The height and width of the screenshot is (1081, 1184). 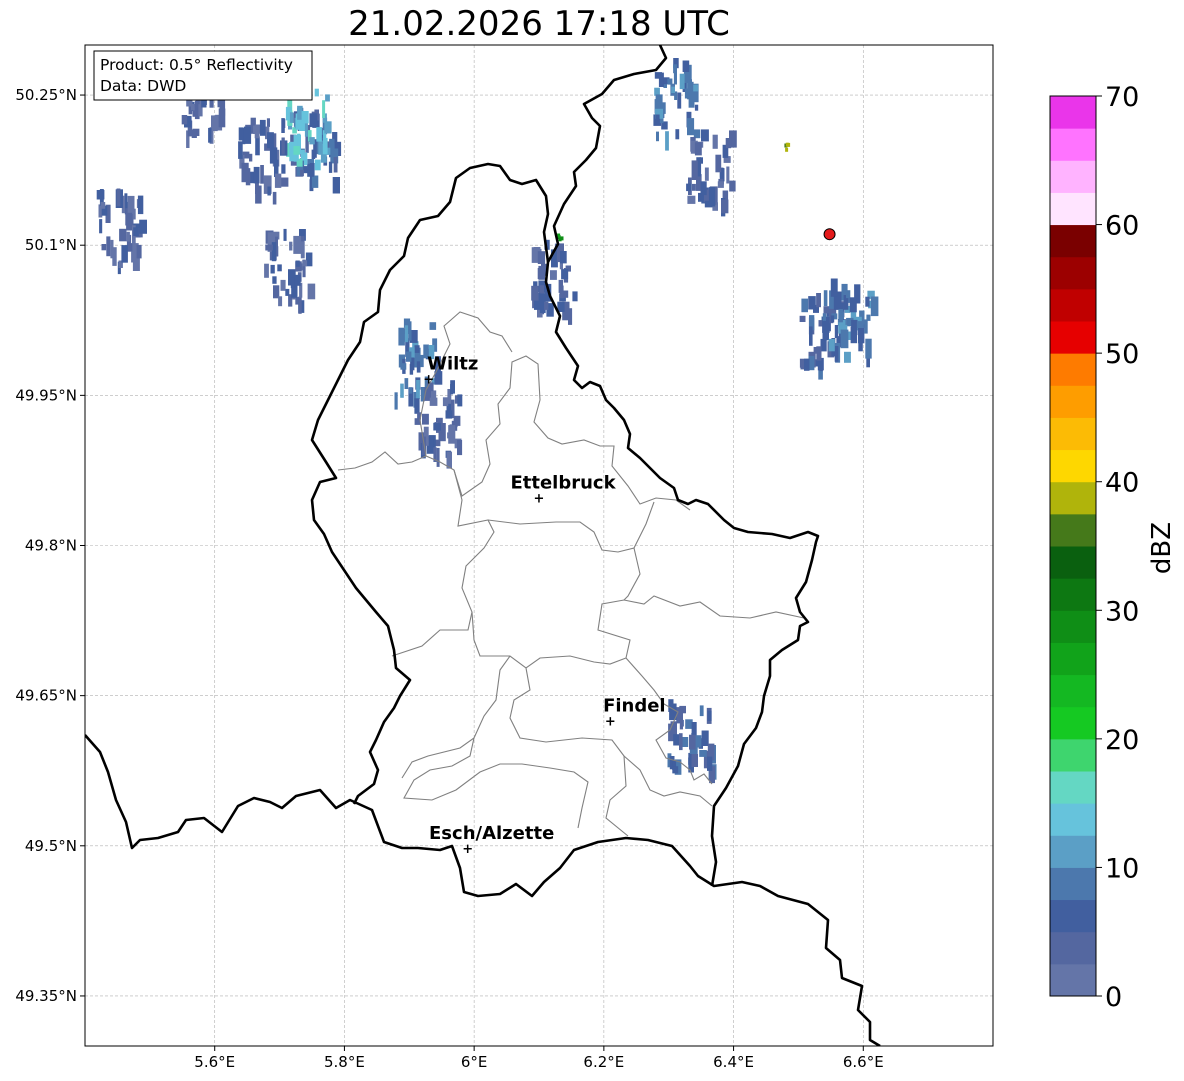 What do you see at coordinates (51, 546) in the screenshot?
I see `y-tick-label: 49.8°N` at bounding box center [51, 546].